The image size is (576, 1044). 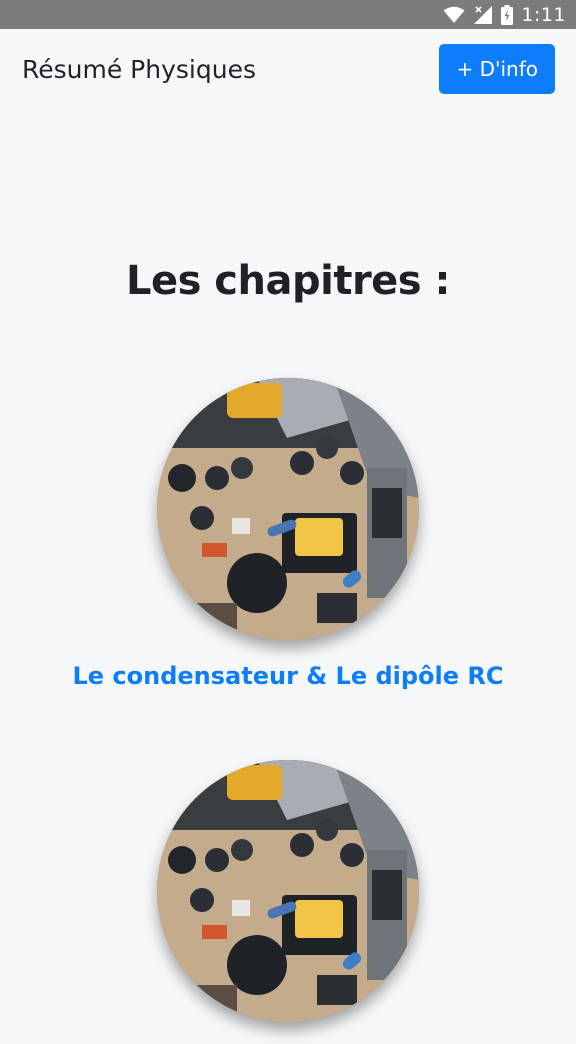 What do you see at coordinates (288, 281) in the screenshot?
I see `chapters-heading: Les chapitres :` at bounding box center [288, 281].